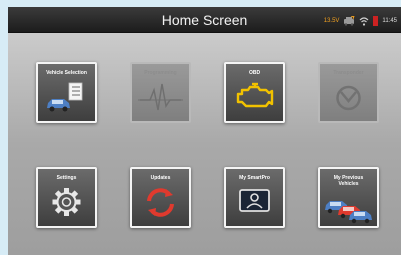 This screenshot has height=255, width=401. Describe the element at coordinates (204, 20) in the screenshot. I see `title-bar: Home Screen 13.5V 11:45` at that location.